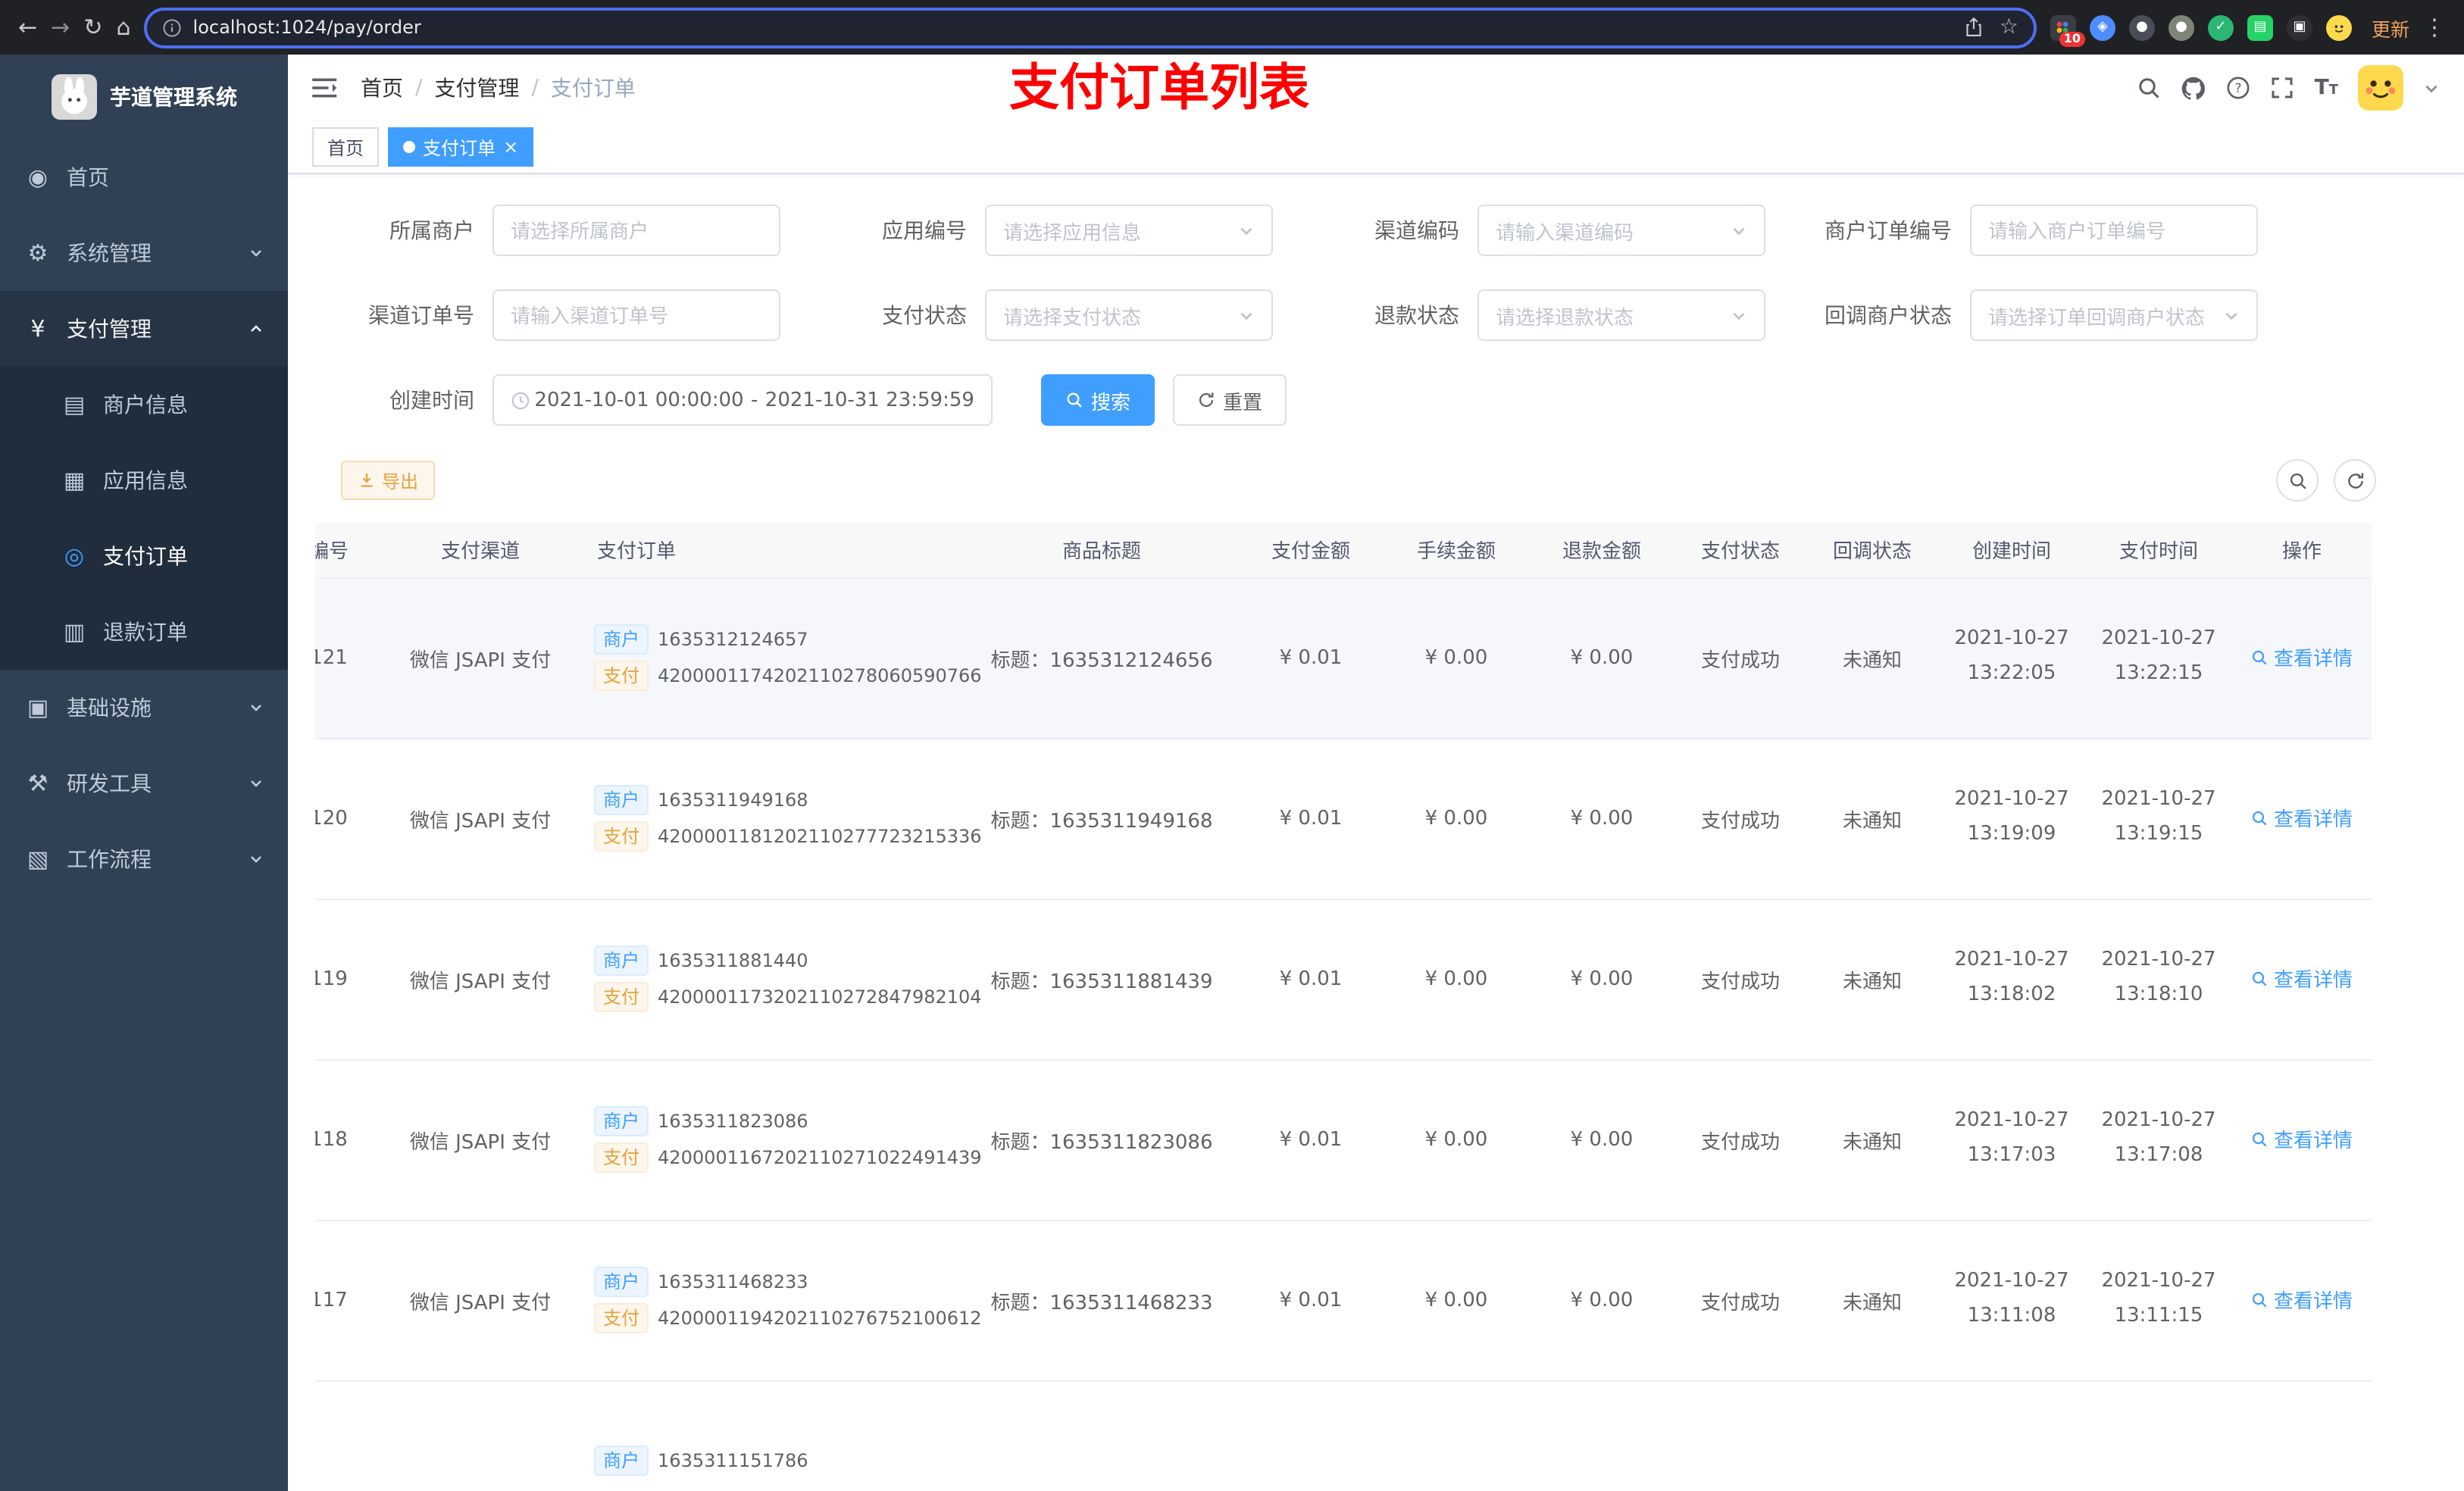 This screenshot has height=1491, width=2464. I want to click on chevron-up-icon, so click(256, 328).